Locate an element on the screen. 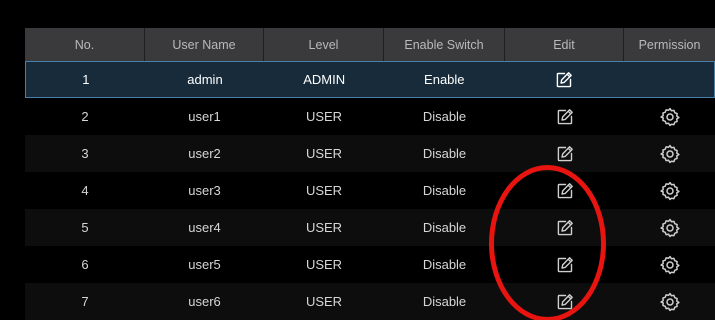 Image resolution: width=715 pixels, height=320 pixels. cell-user-name: user2 is located at coordinates (204, 153).